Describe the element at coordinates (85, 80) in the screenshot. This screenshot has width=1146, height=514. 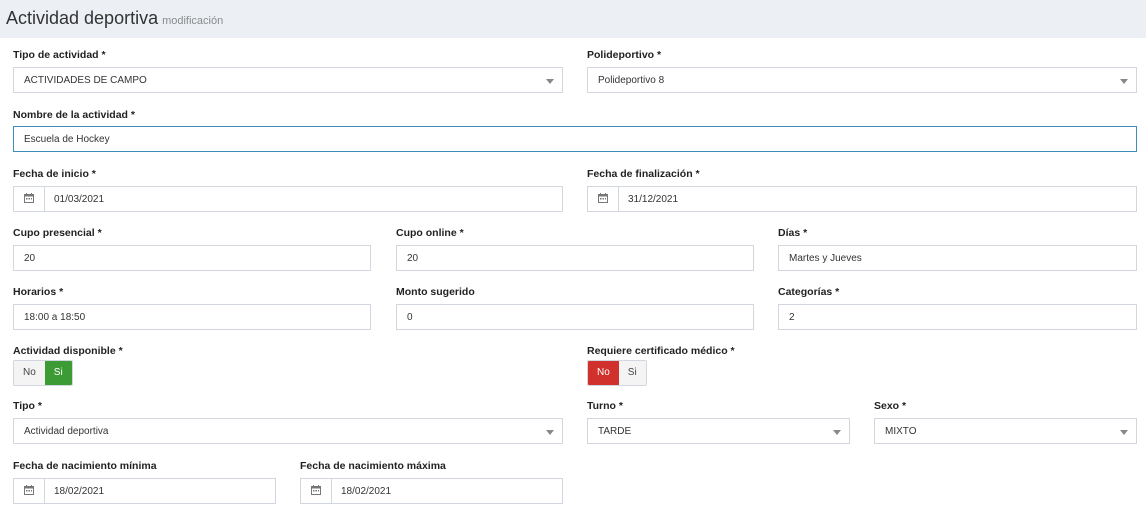
I see `tipo-actividad-value: ACTIVIDADES DE CAMPO` at that location.